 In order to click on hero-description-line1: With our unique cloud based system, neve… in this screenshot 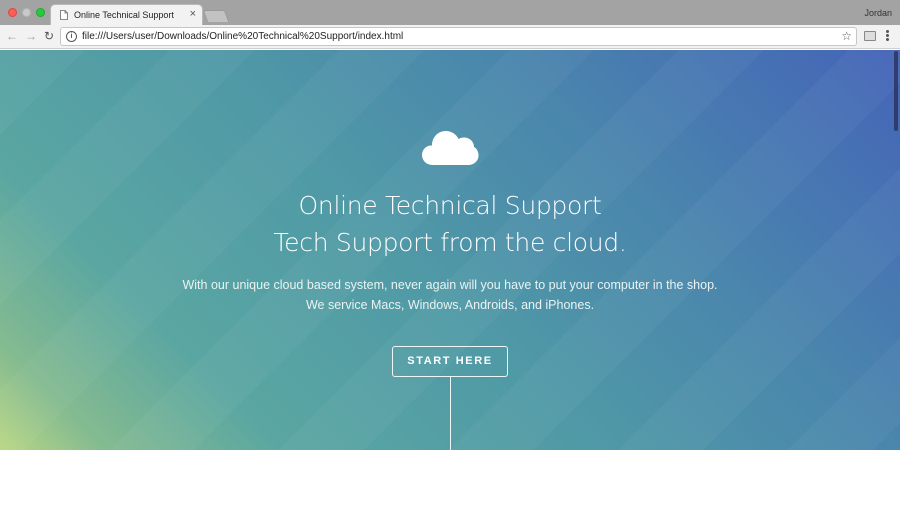, I will do `click(450, 285)`.